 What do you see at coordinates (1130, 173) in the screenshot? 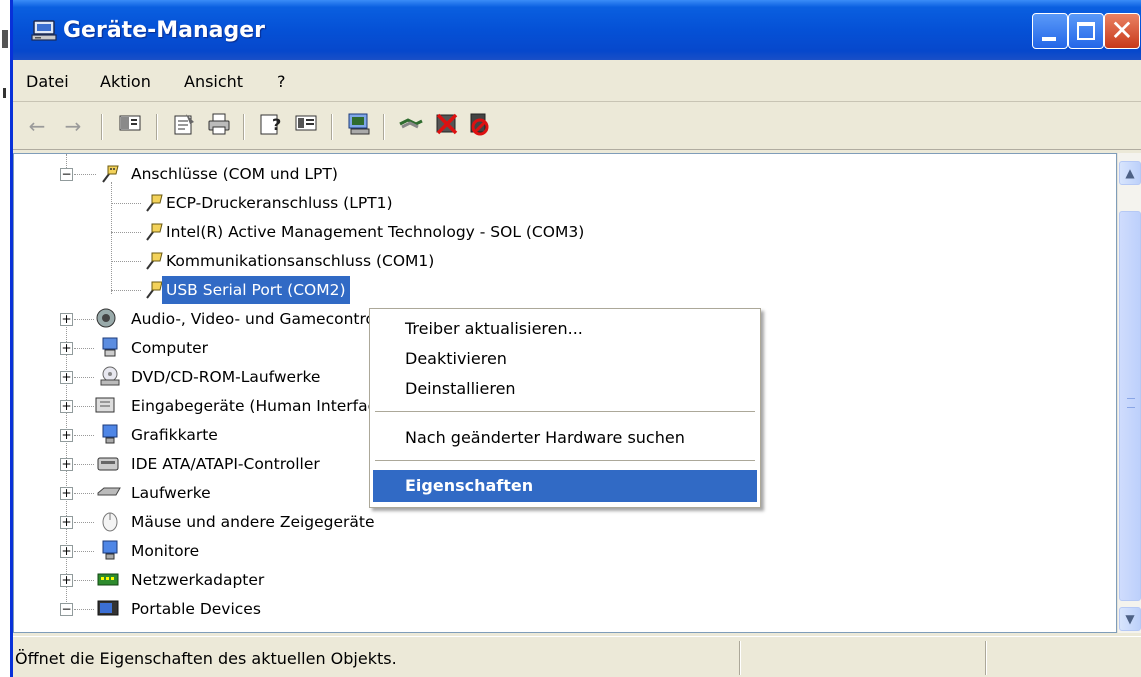
I see `scroll-up-button: ▲` at bounding box center [1130, 173].